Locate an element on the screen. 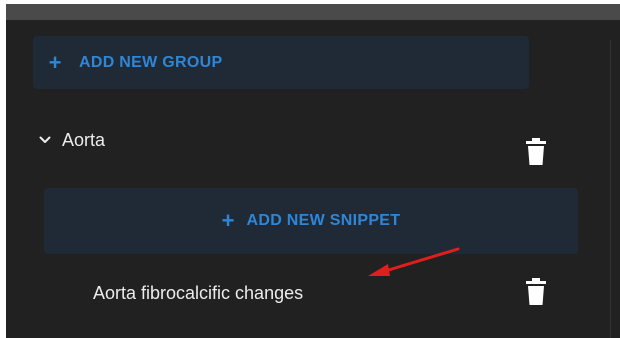 This screenshot has width=620, height=338. snippet-row: Aorta fibrocalcific changes is located at coordinates (198, 293).